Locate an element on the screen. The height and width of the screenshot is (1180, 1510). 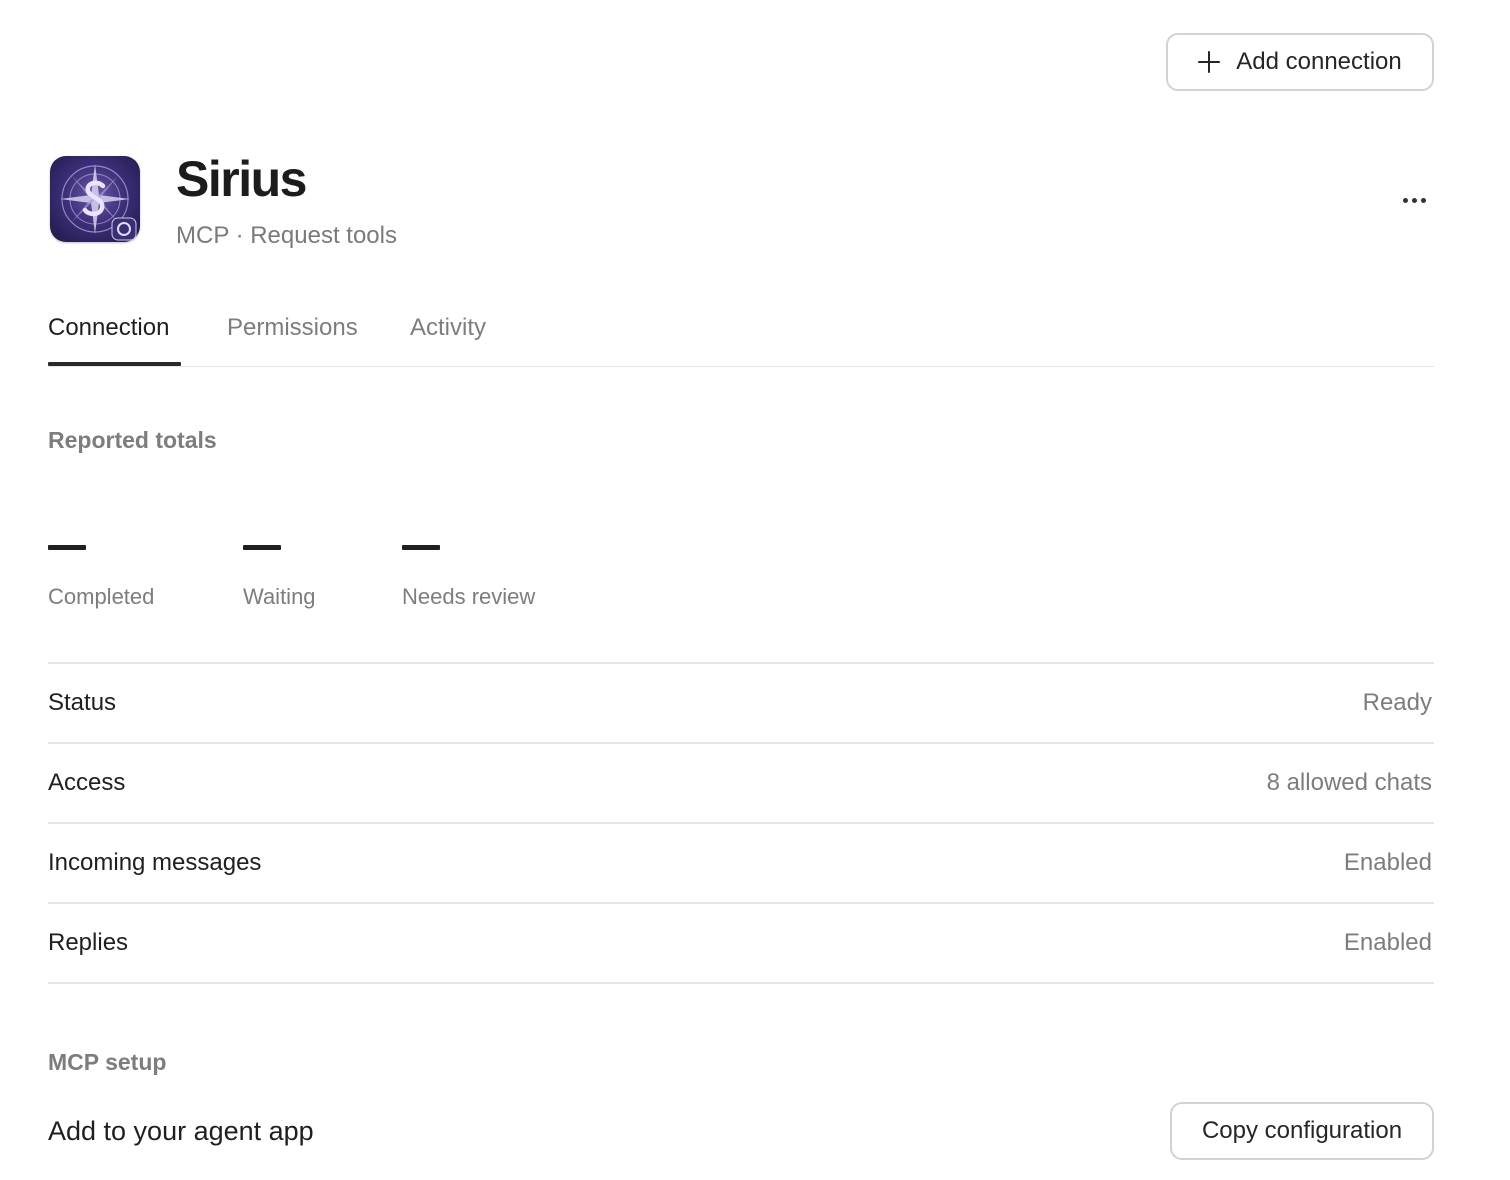
row-label: Status is located at coordinates (82, 702).